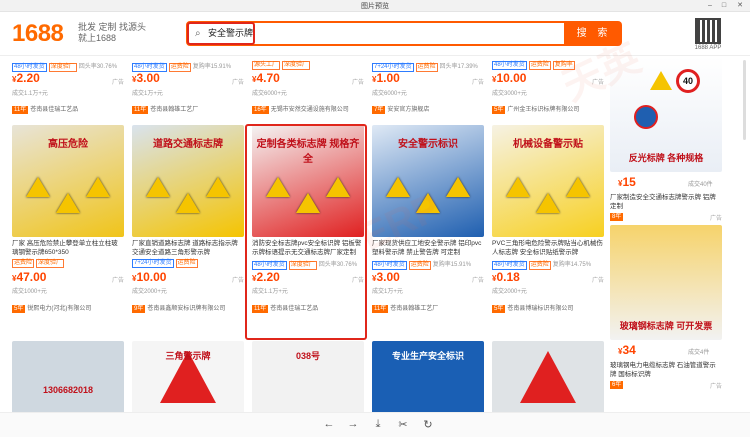  Describe the element at coordinates (270, 292) in the screenshot. I see `product-sold: 成交1.1万+元` at that location.